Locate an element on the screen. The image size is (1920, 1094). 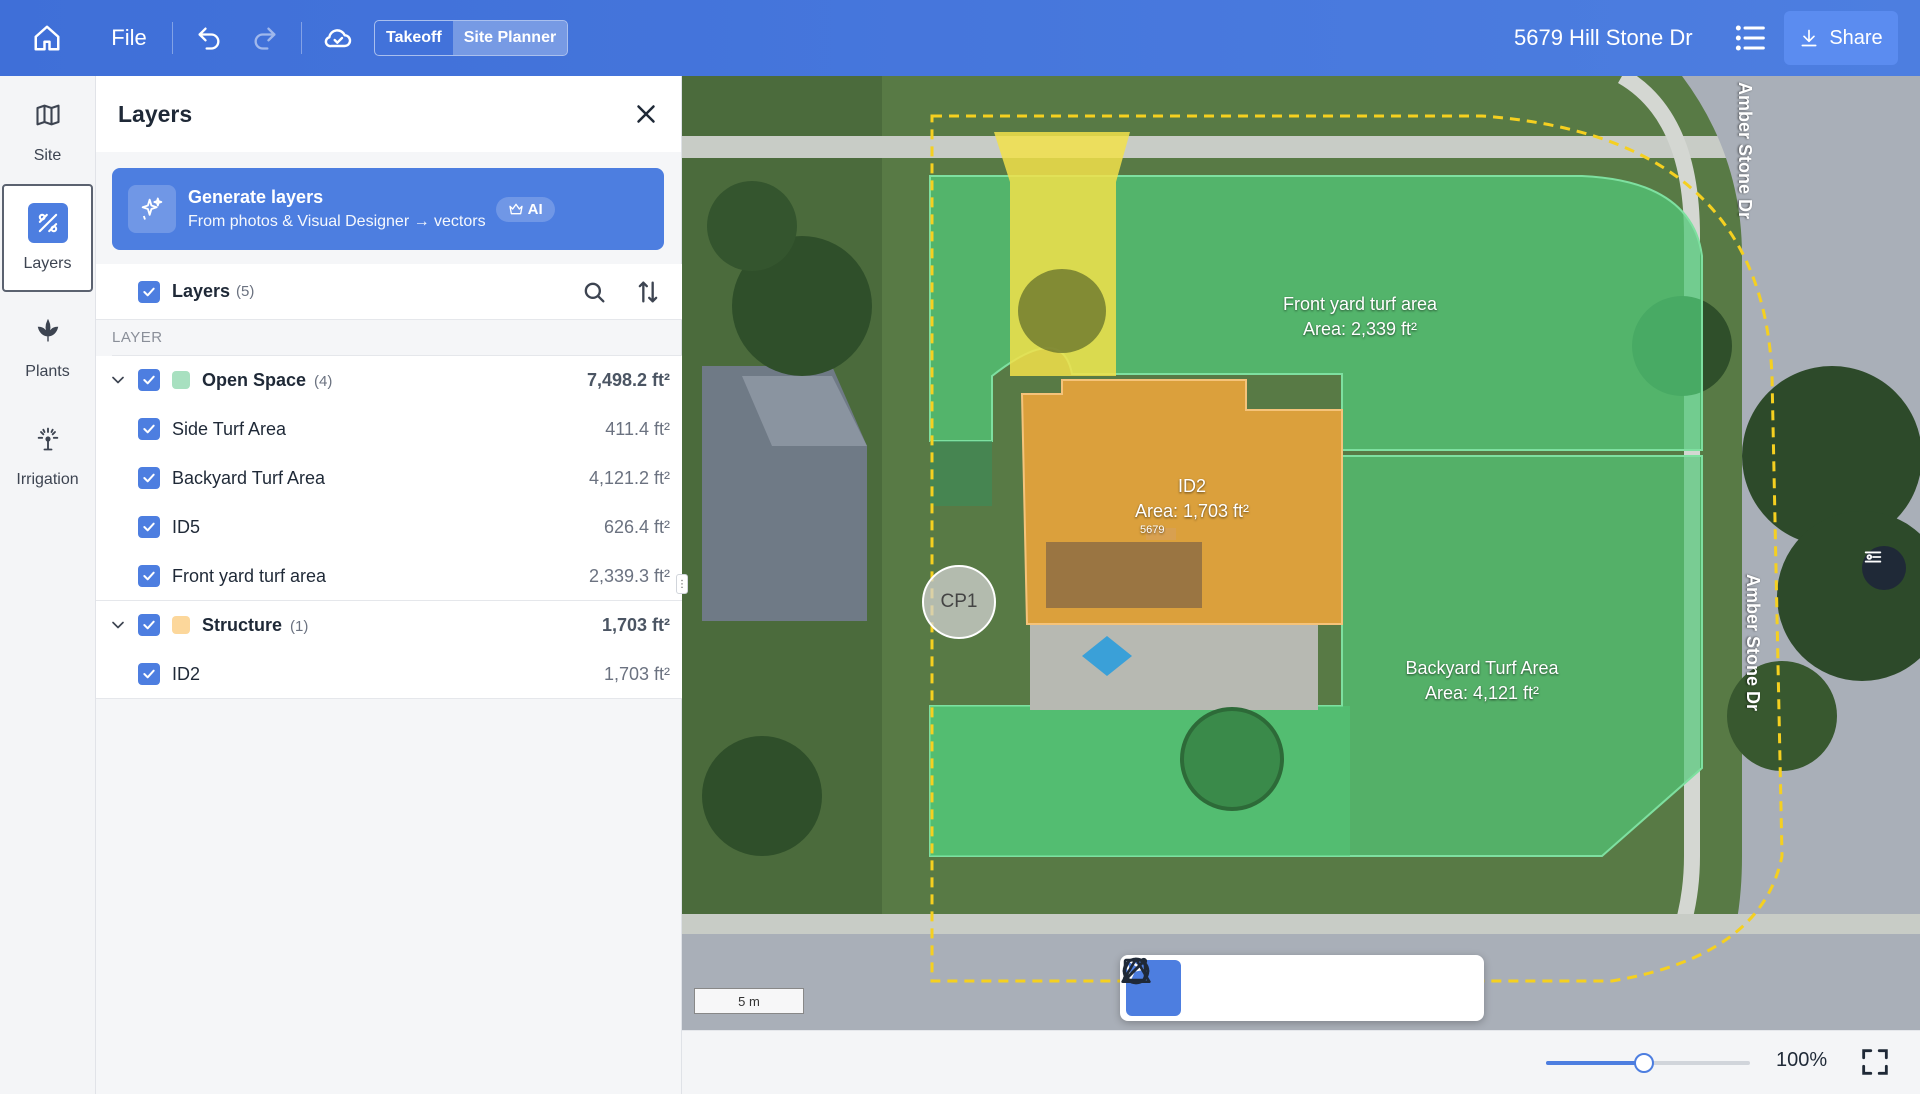
circle-tool is located at coordinates (1240, 986).